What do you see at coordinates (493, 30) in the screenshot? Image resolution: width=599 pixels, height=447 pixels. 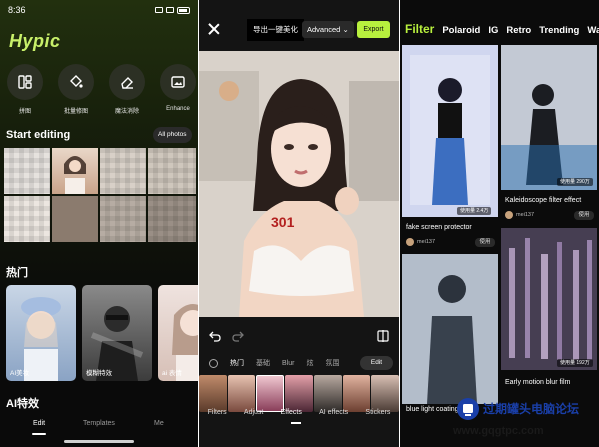 I see `tab-ig: IG` at bounding box center [493, 30].